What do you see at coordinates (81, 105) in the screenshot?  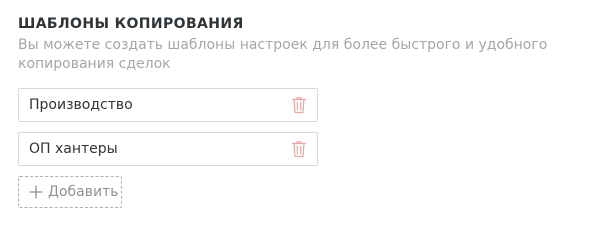 I see `template-name: Производство` at bounding box center [81, 105].